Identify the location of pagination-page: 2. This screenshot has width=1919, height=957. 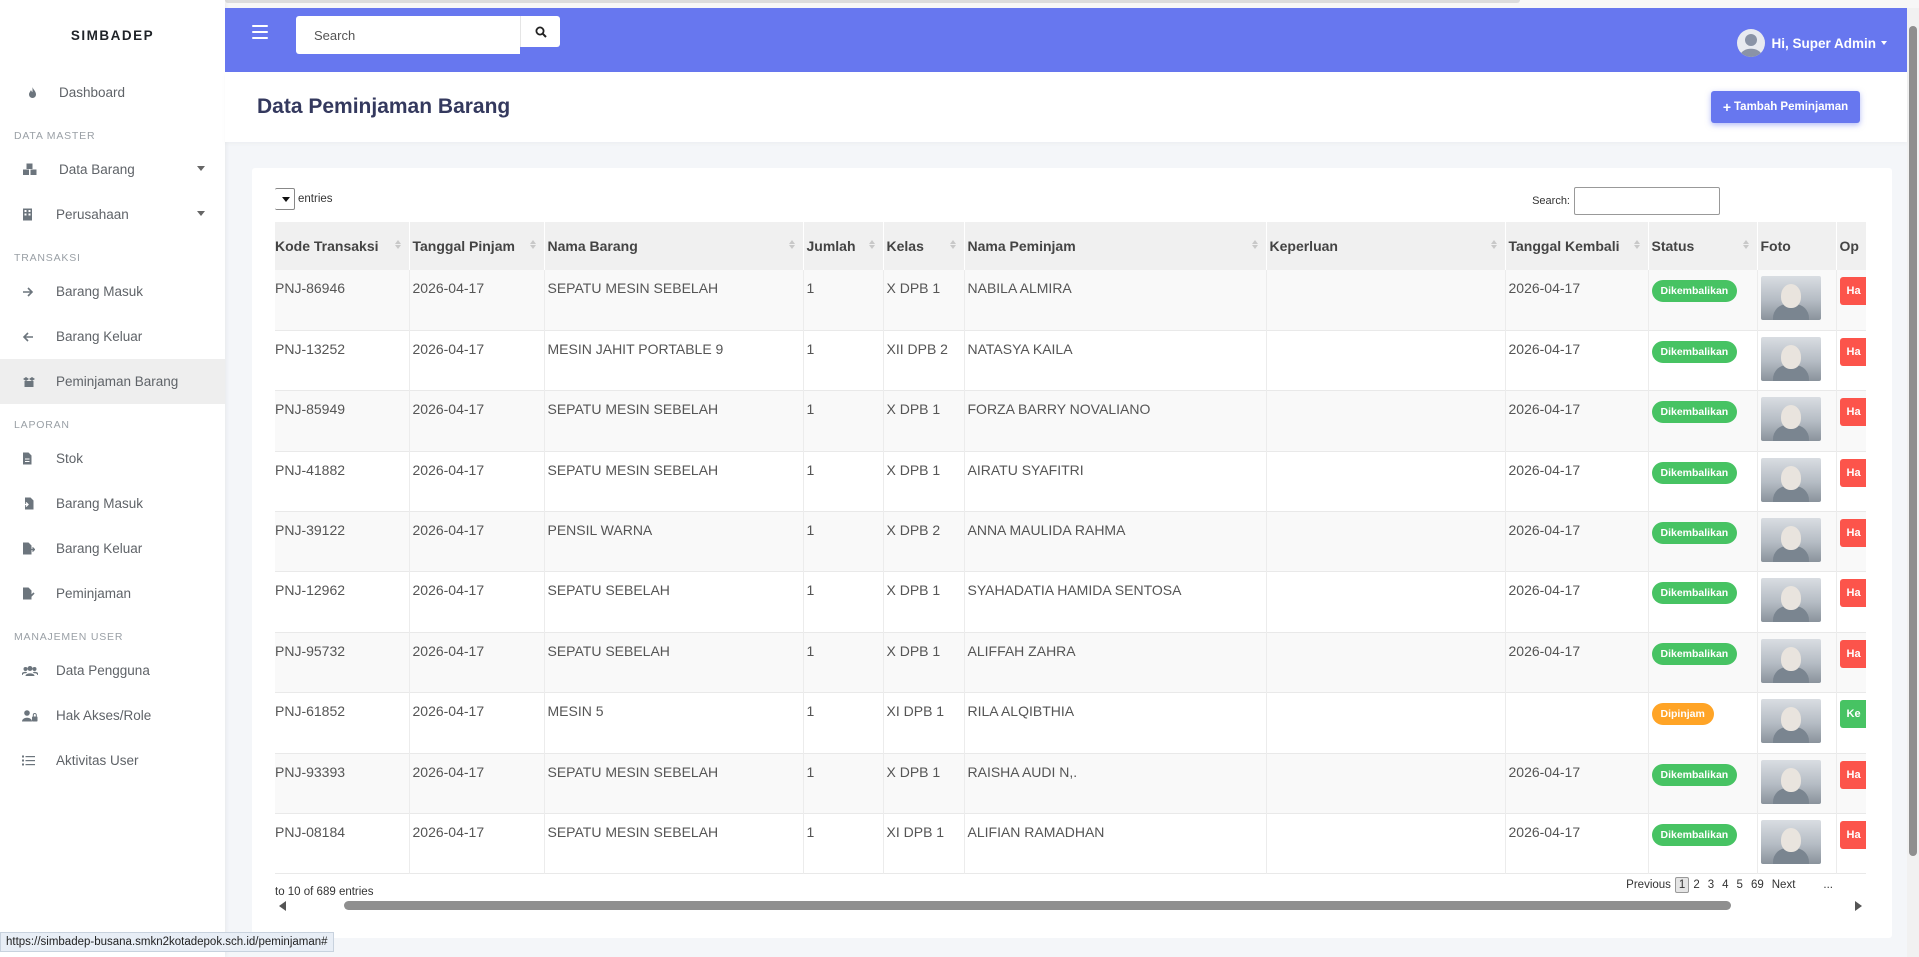
(1696, 885).